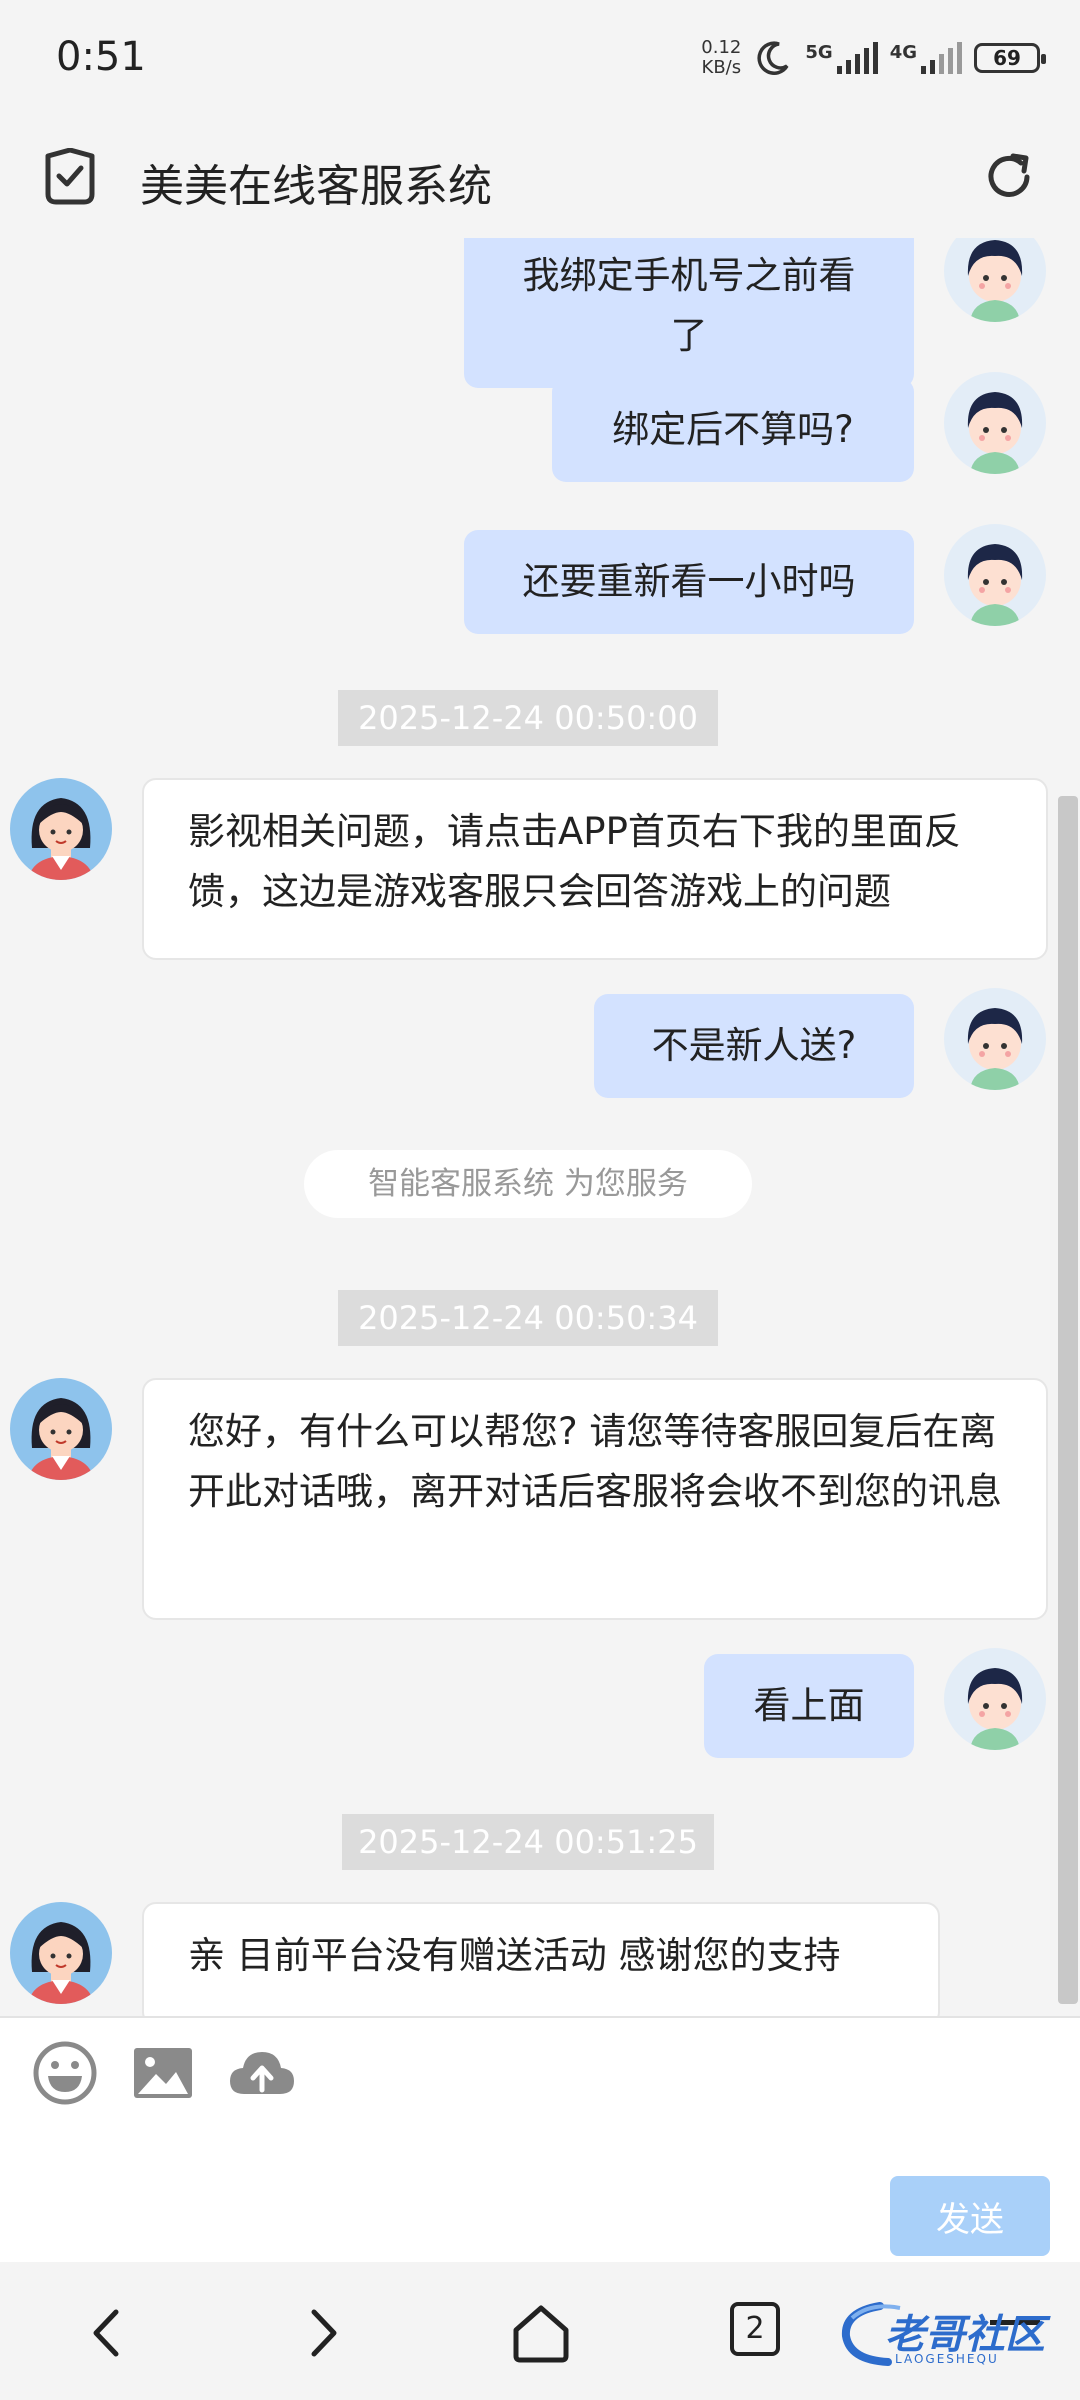 The width and height of the screenshot is (1080, 2400). What do you see at coordinates (773, 58) in the screenshot?
I see `moon-icon` at bounding box center [773, 58].